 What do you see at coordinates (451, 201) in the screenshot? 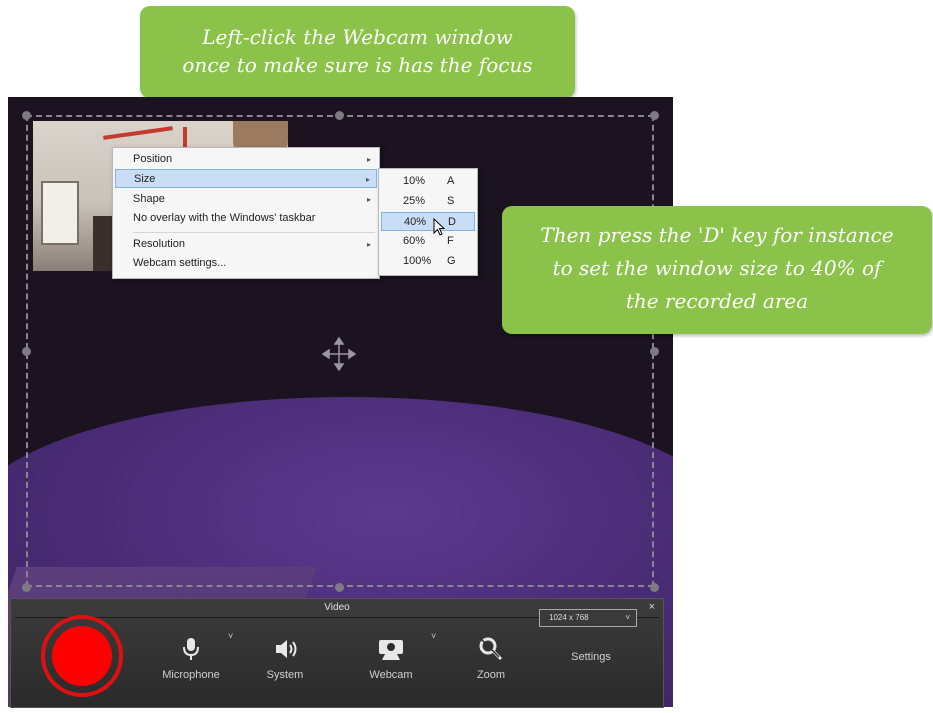
I see `size-shortcut-key: S` at bounding box center [451, 201].